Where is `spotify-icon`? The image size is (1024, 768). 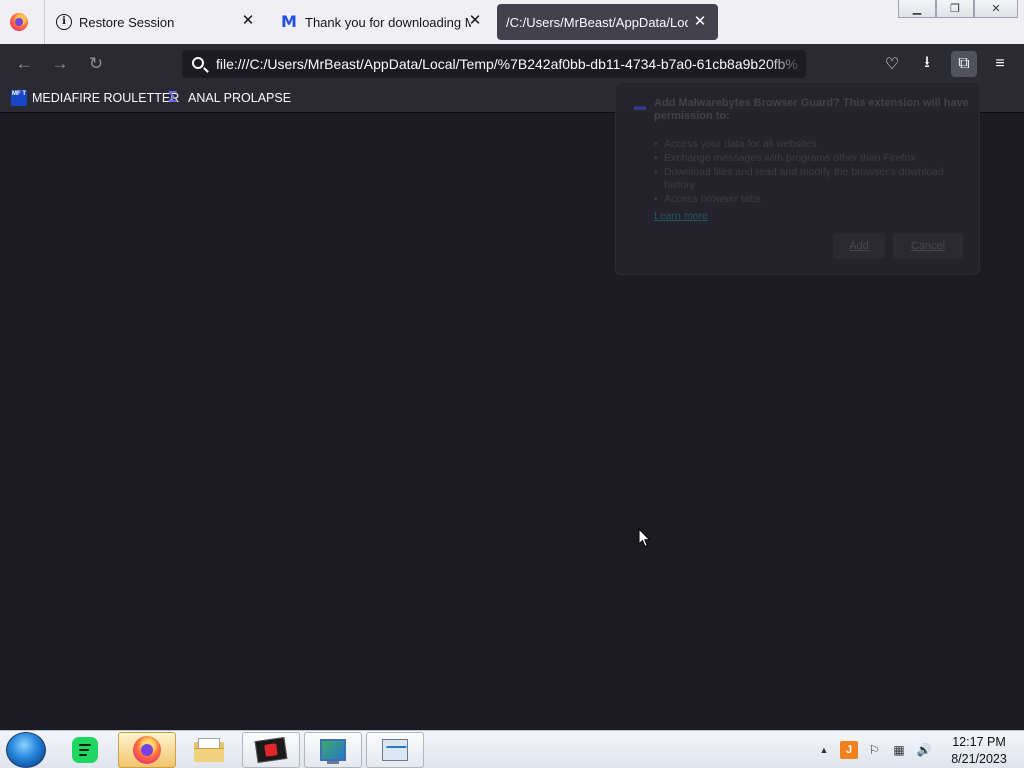 spotify-icon is located at coordinates (85, 750).